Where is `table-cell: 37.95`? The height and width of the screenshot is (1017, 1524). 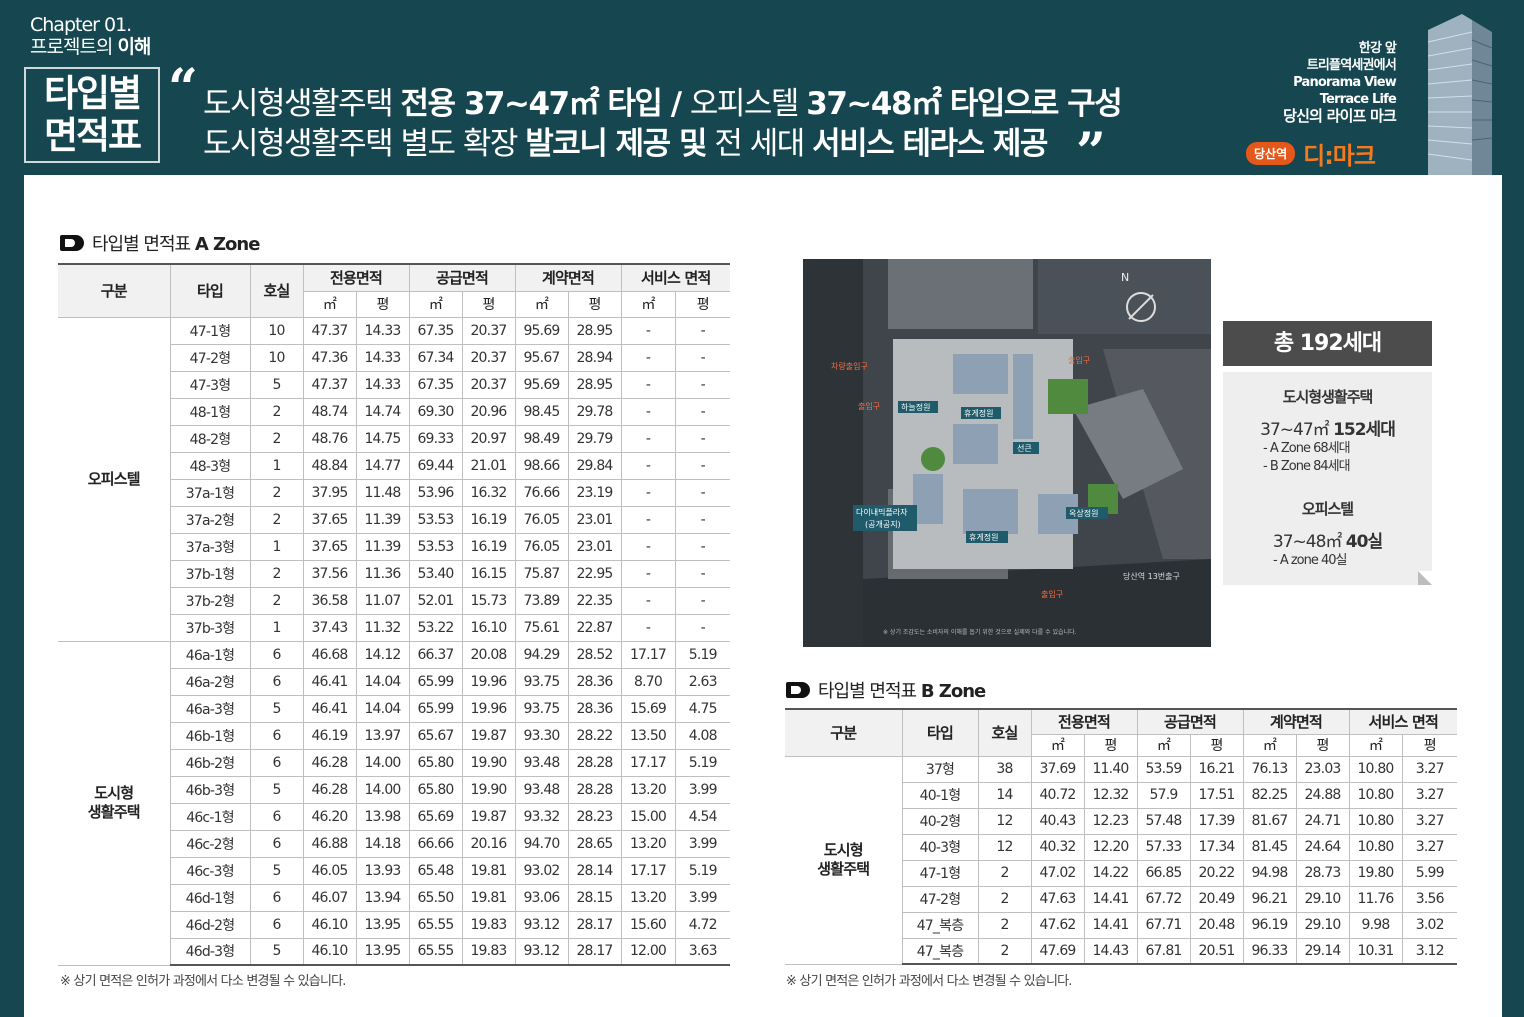 table-cell: 37.95 is located at coordinates (330, 493).